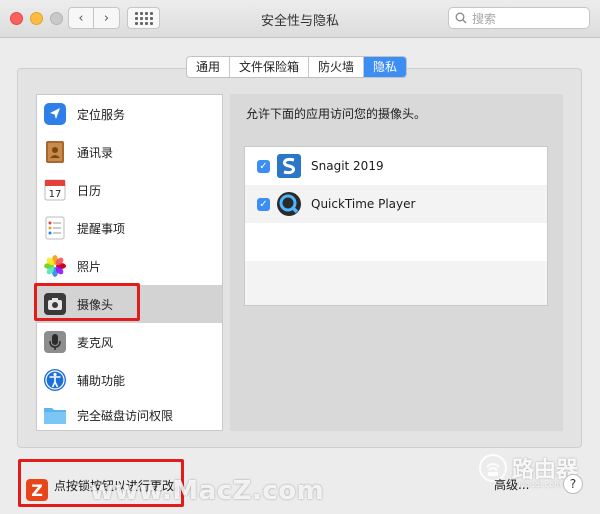  What do you see at coordinates (519, 18) in the screenshot?
I see `search-input: 搜索` at bounding box center [519, 18].